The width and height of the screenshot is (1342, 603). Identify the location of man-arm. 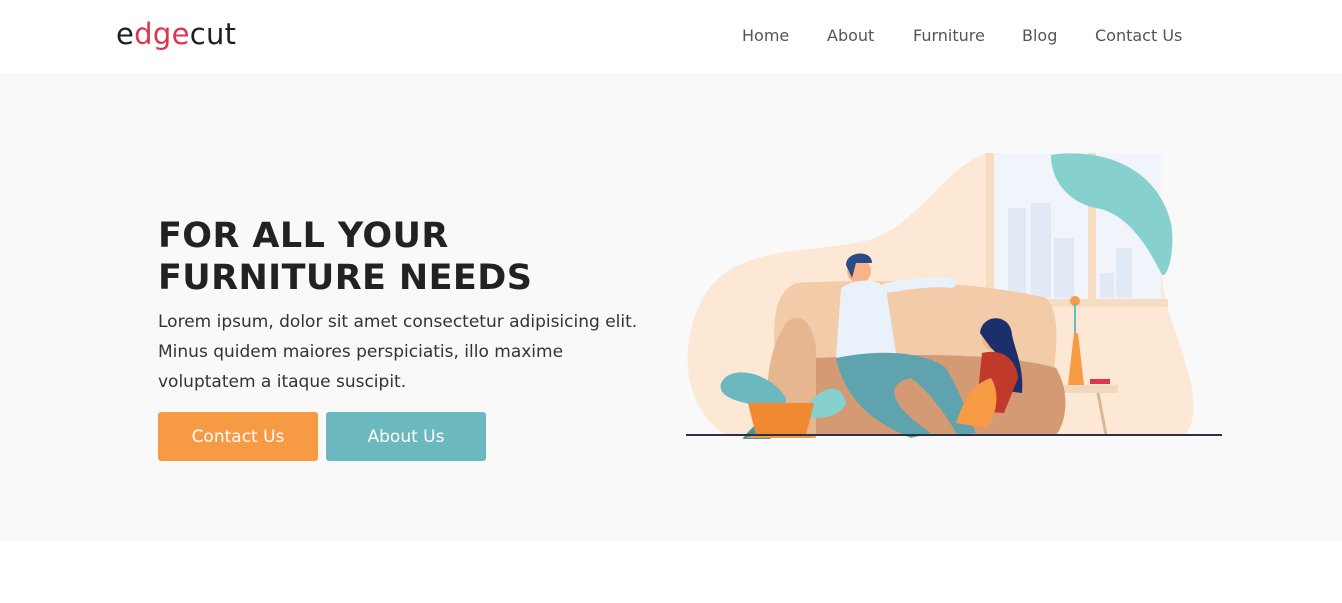
(918, 285).